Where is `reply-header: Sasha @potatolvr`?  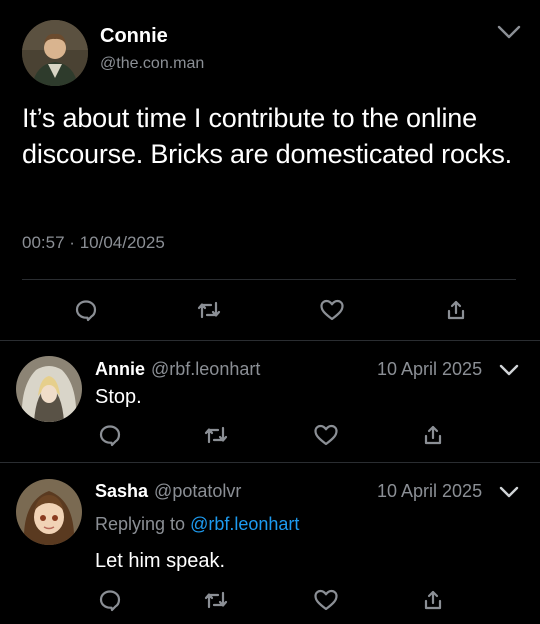 reply-header: Sasha @potatolvr is located at coordinates (168, 491).